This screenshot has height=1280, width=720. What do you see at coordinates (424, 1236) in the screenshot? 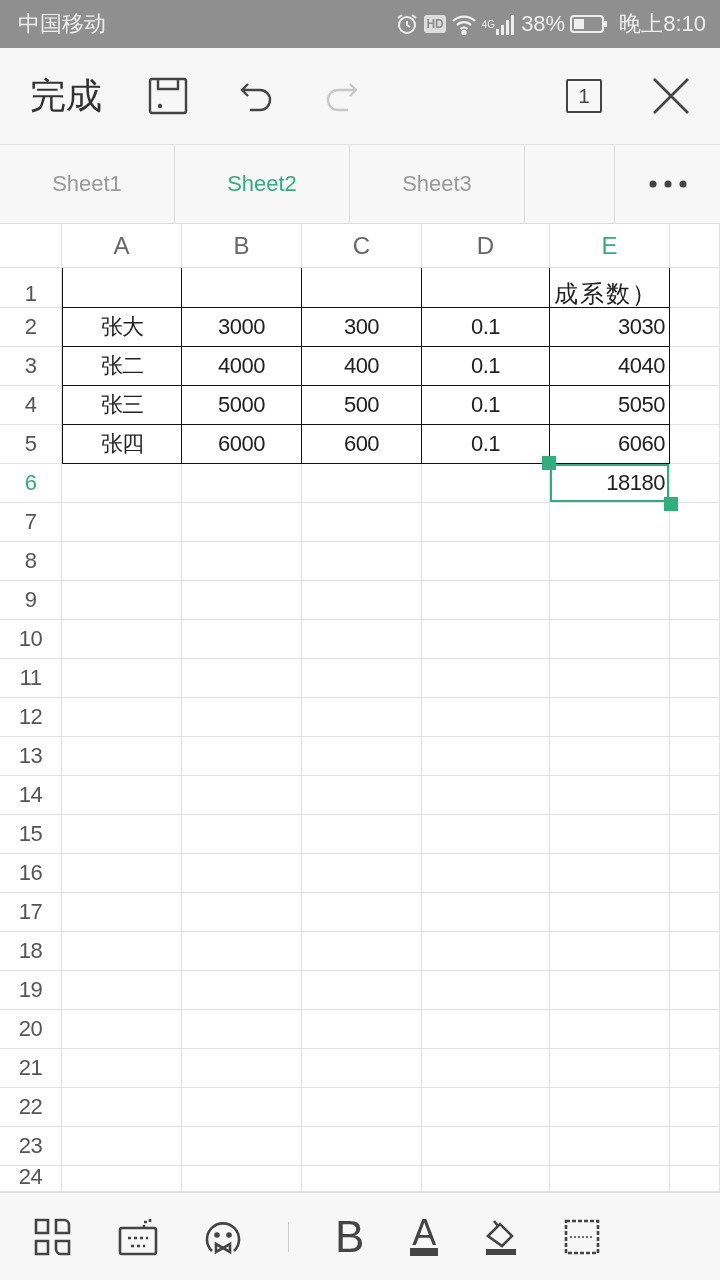
I see `font-color-button: A` at bounding box center [424, 1236].